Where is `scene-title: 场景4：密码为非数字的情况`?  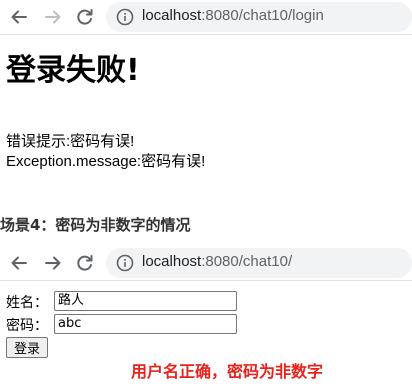
scene-title: 场景4：密码为非数字的情况 is located at coordinates (95, 225).